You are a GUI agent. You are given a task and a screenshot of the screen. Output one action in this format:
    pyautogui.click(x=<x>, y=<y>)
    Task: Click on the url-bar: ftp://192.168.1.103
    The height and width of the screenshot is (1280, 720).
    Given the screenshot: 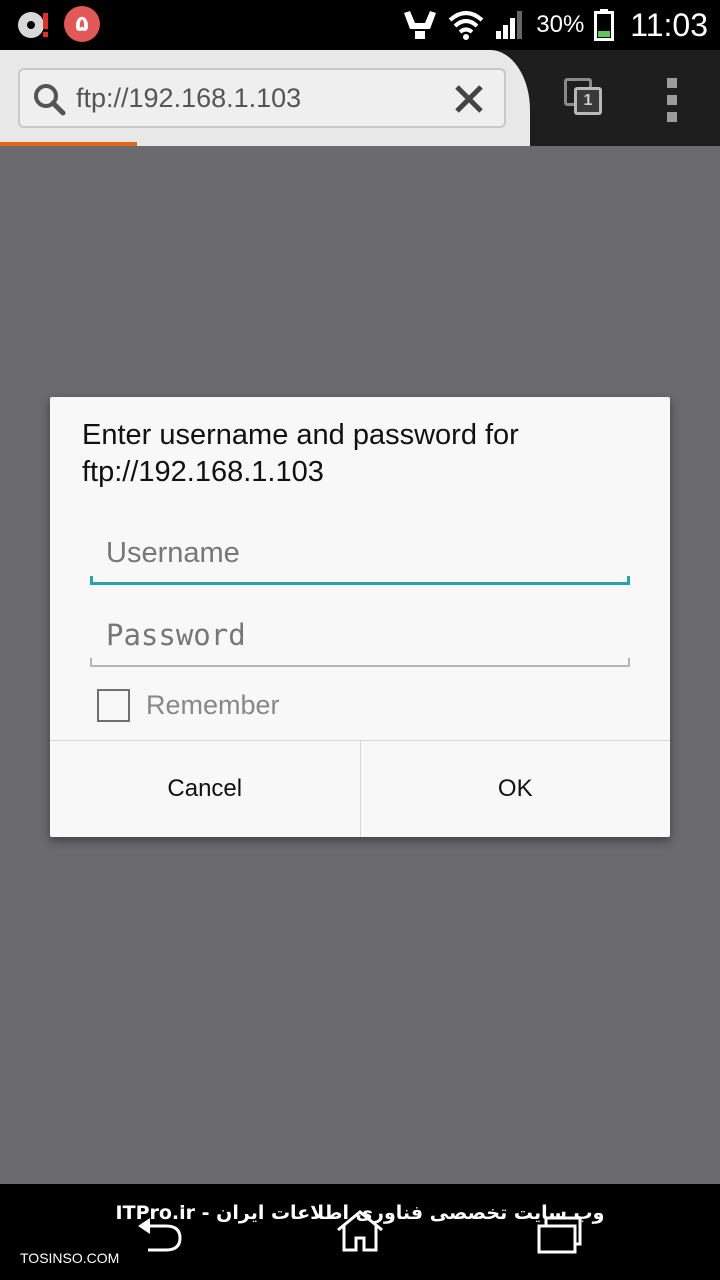 What is the action you would take?
    pyautogui.click(x=262, y=98)
    